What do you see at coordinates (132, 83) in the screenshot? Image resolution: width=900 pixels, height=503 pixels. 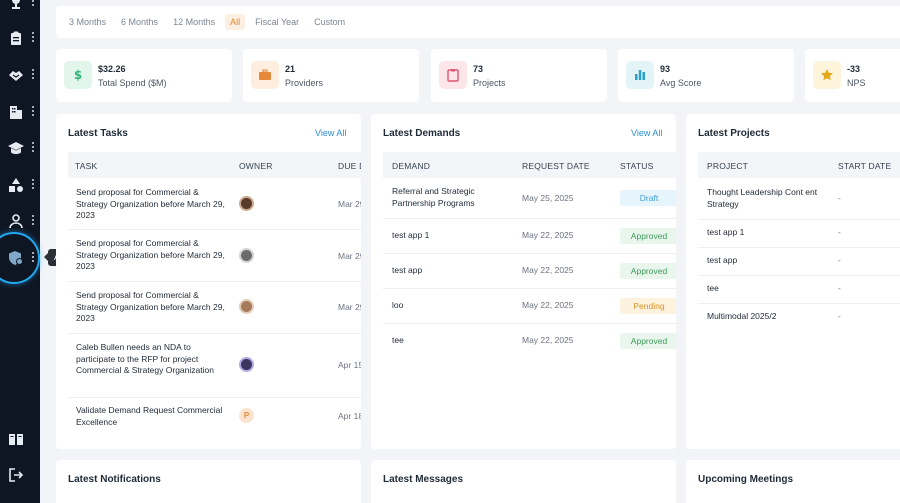 I see `kpi-label: Total Spend ($M)` at bounding box center [132, 83].